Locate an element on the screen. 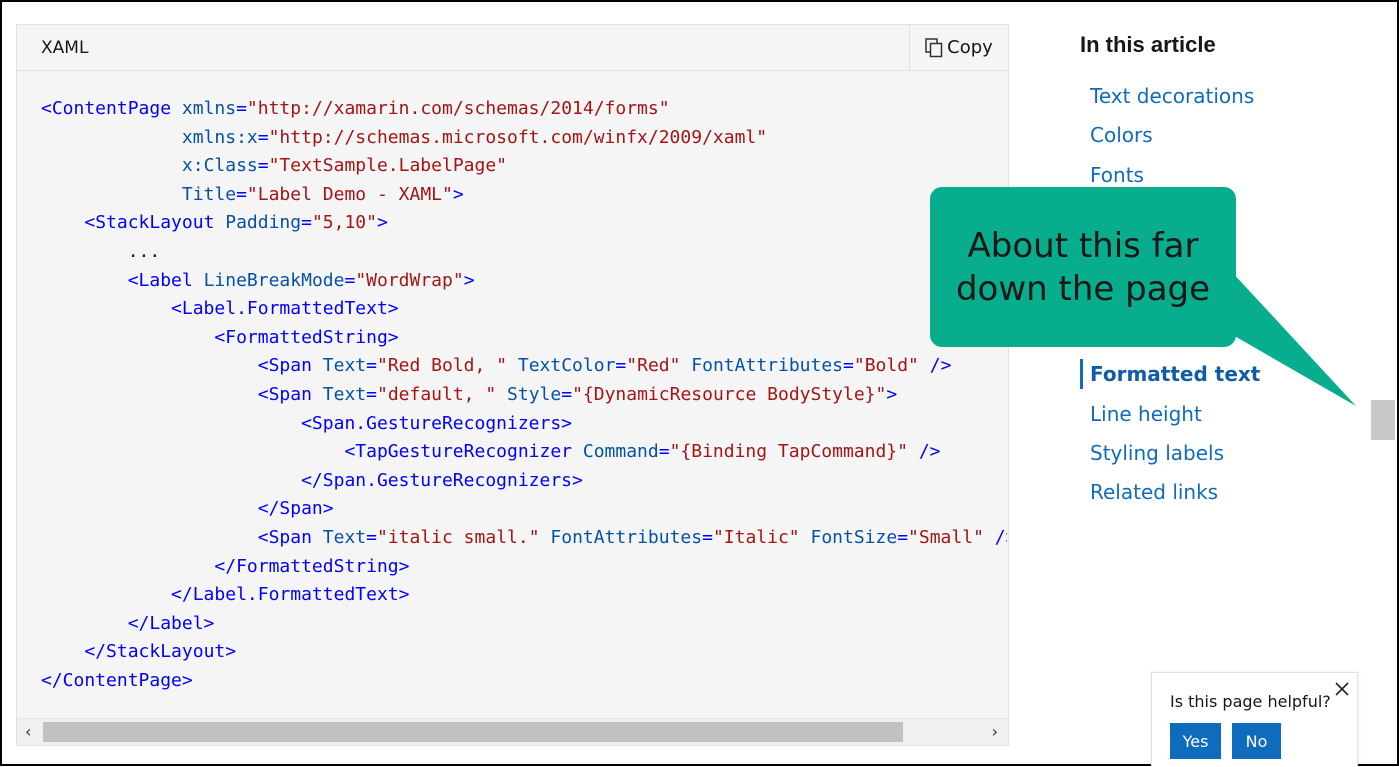 The height and width of the screenshot is (767, 1399). code-token: FontSize is located at coordinates (854, 537).